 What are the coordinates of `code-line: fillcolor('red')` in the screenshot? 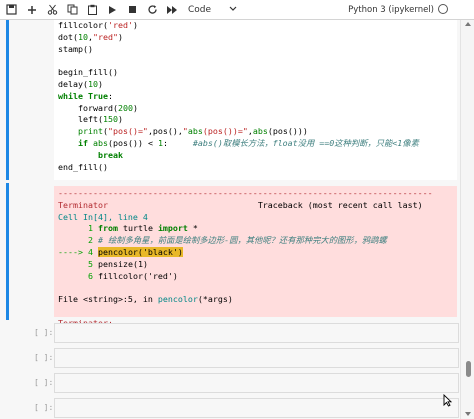 It's located at (98, 25).